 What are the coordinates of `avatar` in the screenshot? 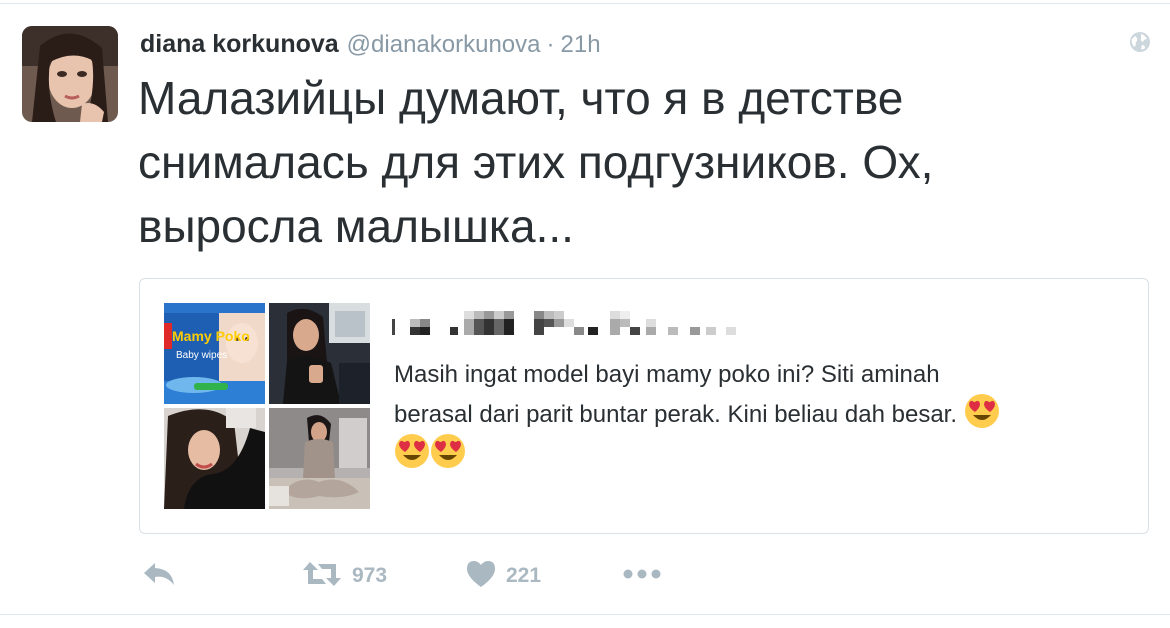 It's located at (70, 74).